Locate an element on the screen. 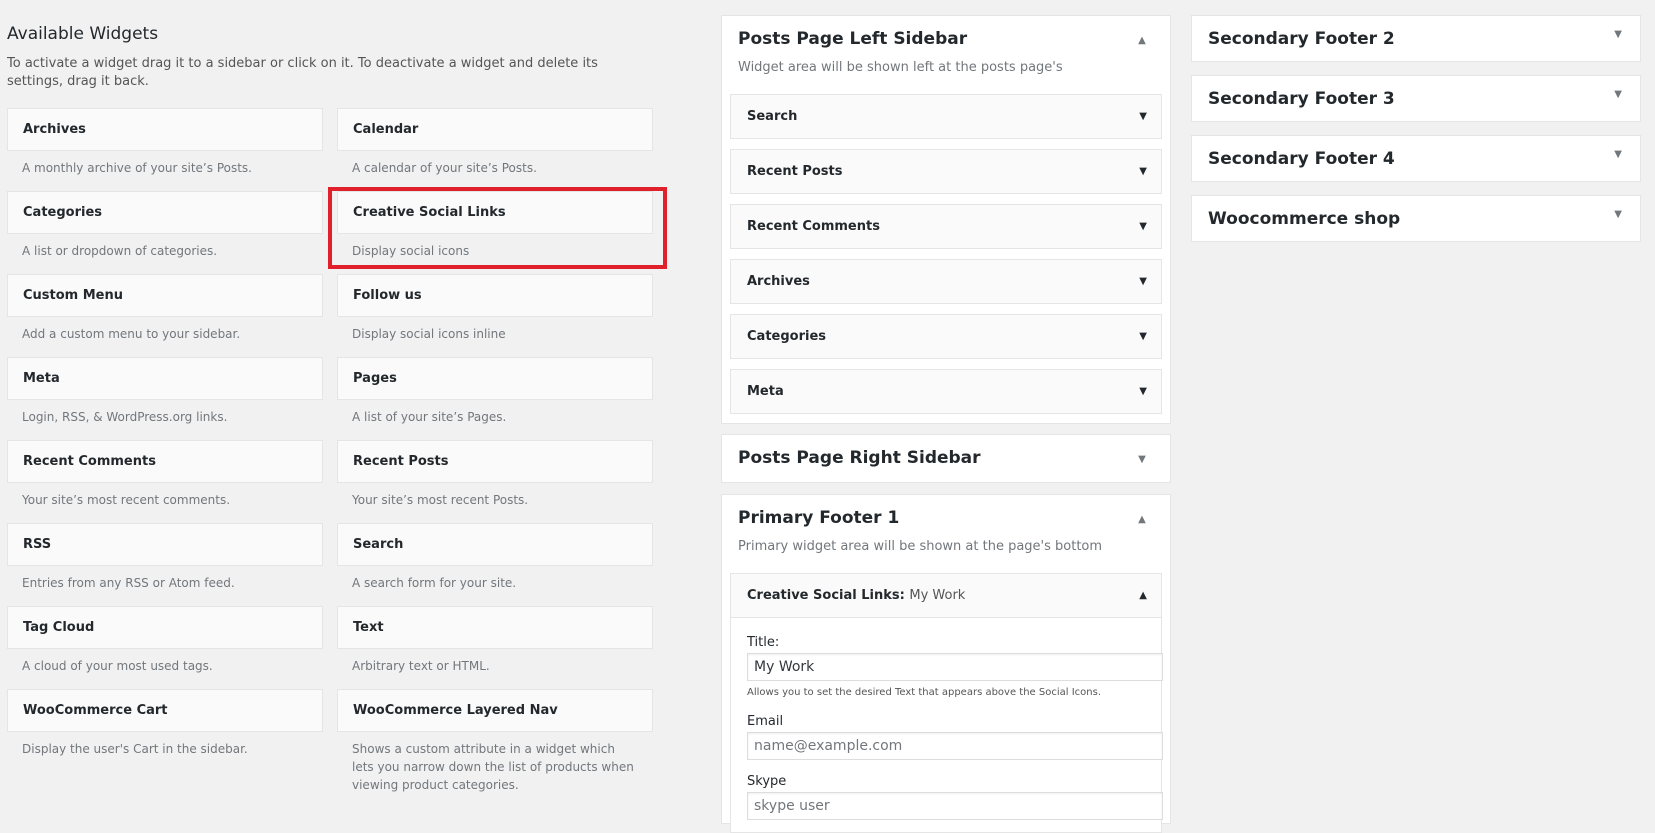 This screenshot has width=1655, height=833. widget-text: Text Arbitrary text or HTML. is located at coordinates (495, 640).